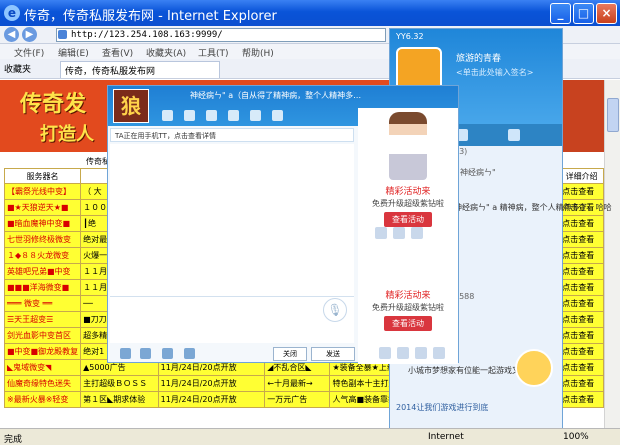  I want to click on banner-decoration, so click(582, 116).